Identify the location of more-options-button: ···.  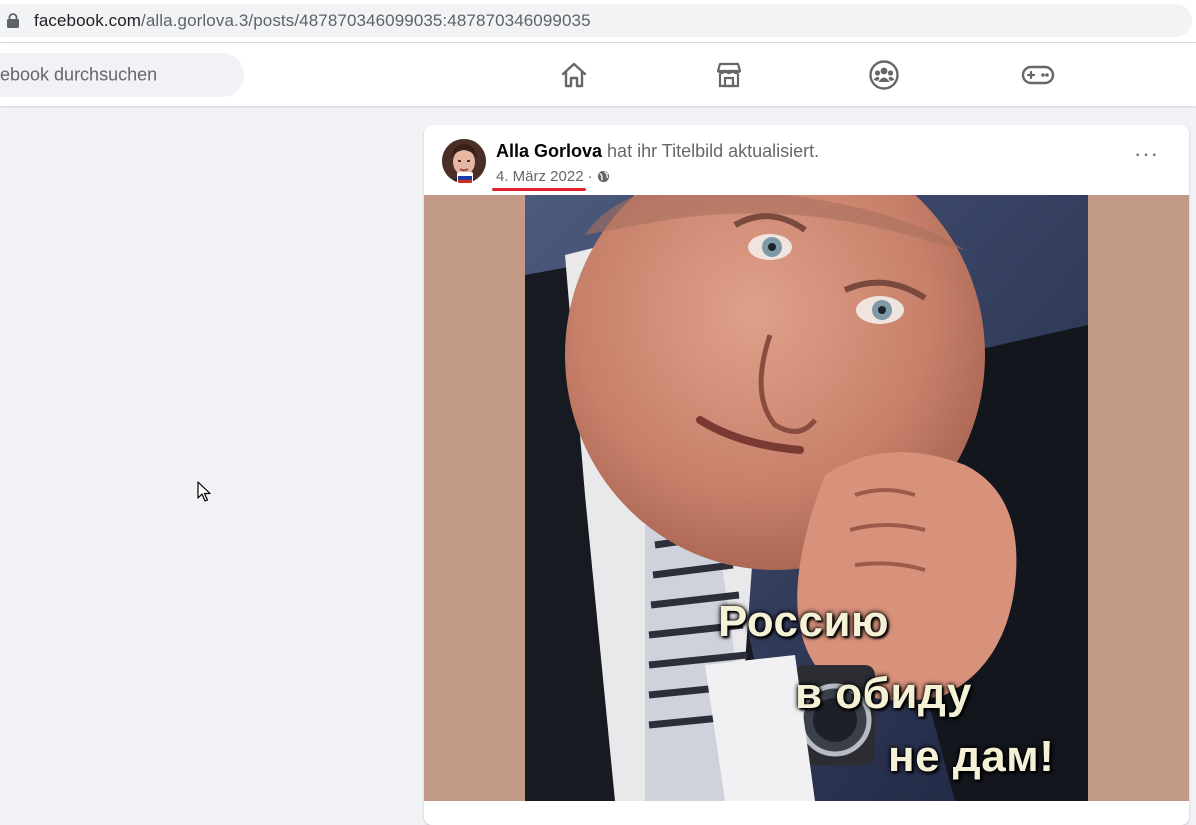
(1150, 156).